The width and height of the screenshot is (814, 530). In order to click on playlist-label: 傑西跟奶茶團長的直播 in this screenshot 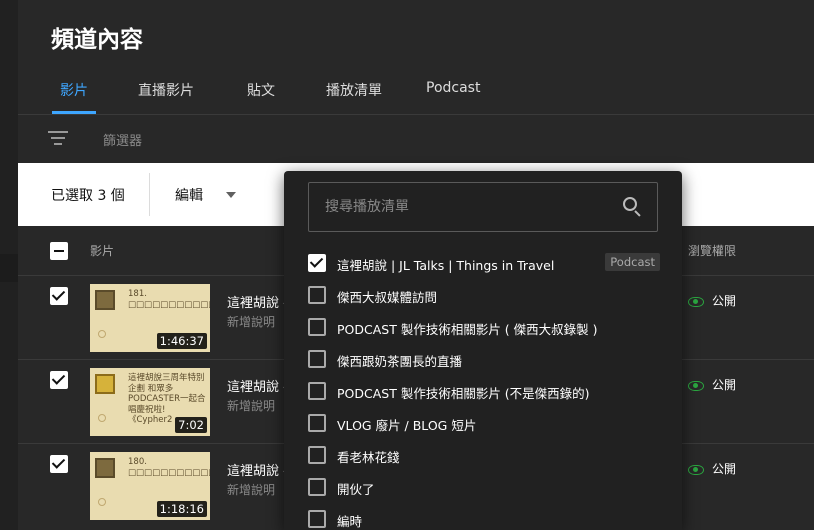, I will do `click(400, 361)`.